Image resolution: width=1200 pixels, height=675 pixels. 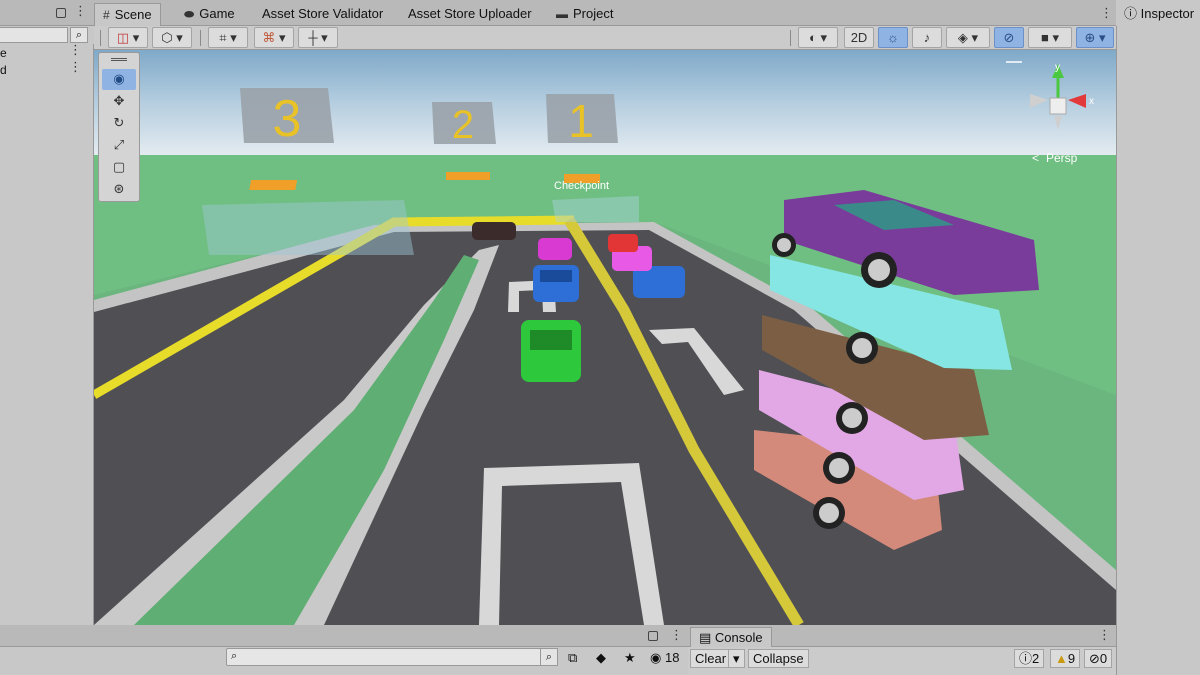 I want to click on persp-label: Persp, so click(x=1062, y=158).